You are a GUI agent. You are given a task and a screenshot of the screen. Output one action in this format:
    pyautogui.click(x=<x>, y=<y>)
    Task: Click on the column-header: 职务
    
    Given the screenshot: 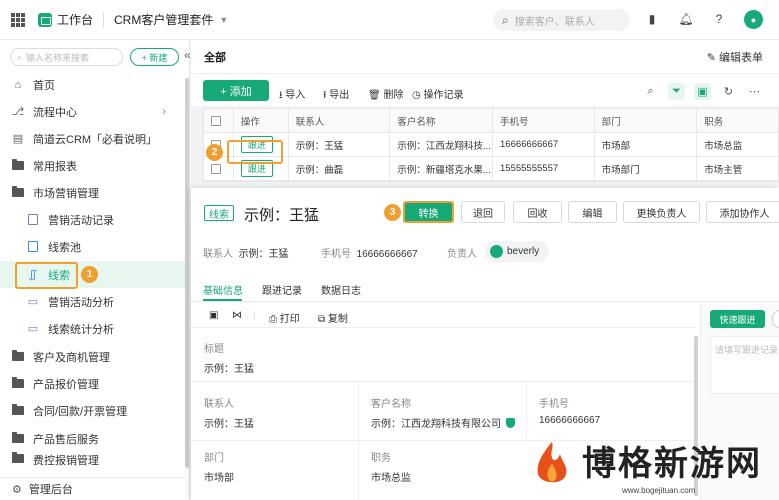 What is the action you would take?
    pyautogui.click(x=737, y=121)
    